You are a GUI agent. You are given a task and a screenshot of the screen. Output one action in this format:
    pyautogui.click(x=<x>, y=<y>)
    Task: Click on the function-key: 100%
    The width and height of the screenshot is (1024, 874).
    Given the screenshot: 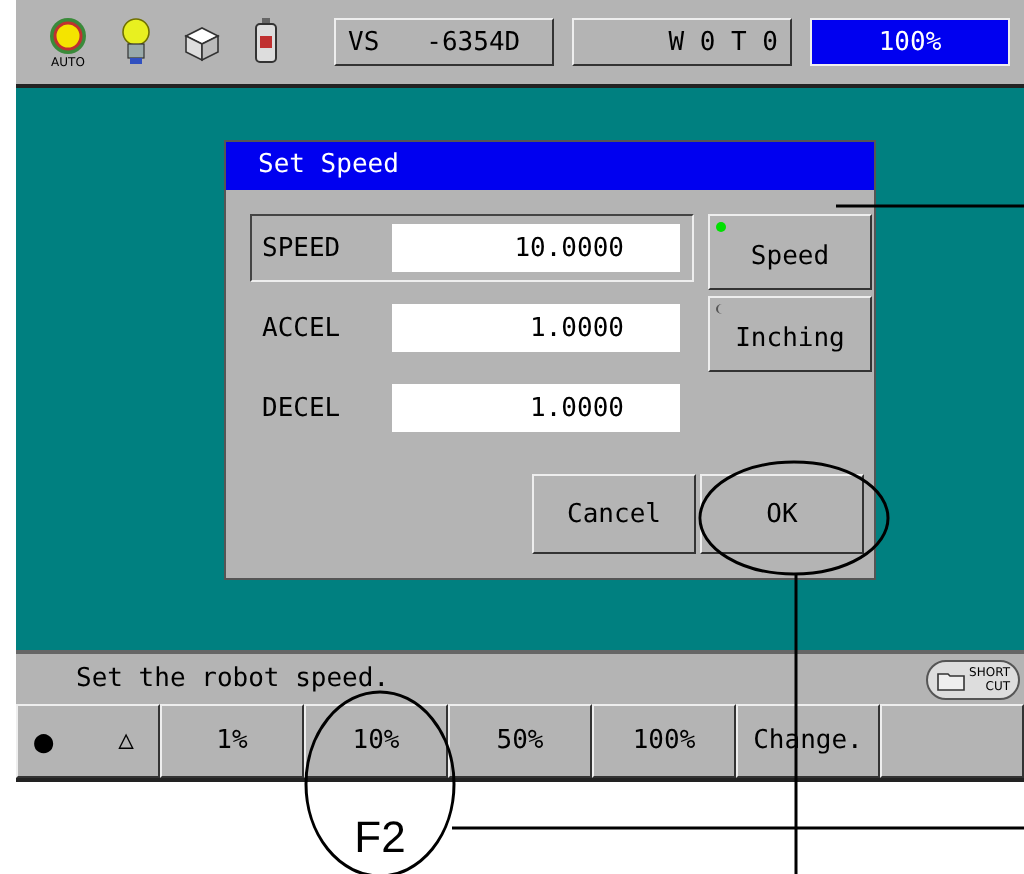 What is the action you would take?
    pyautogui.click(x=664, y=741)
    